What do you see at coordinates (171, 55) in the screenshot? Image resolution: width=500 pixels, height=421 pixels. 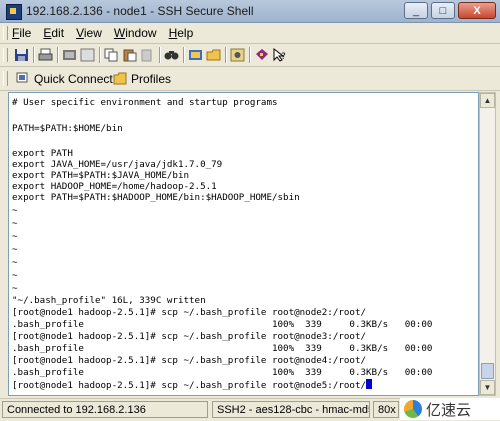 I see `find-icon` at bounding box center [171, 55].